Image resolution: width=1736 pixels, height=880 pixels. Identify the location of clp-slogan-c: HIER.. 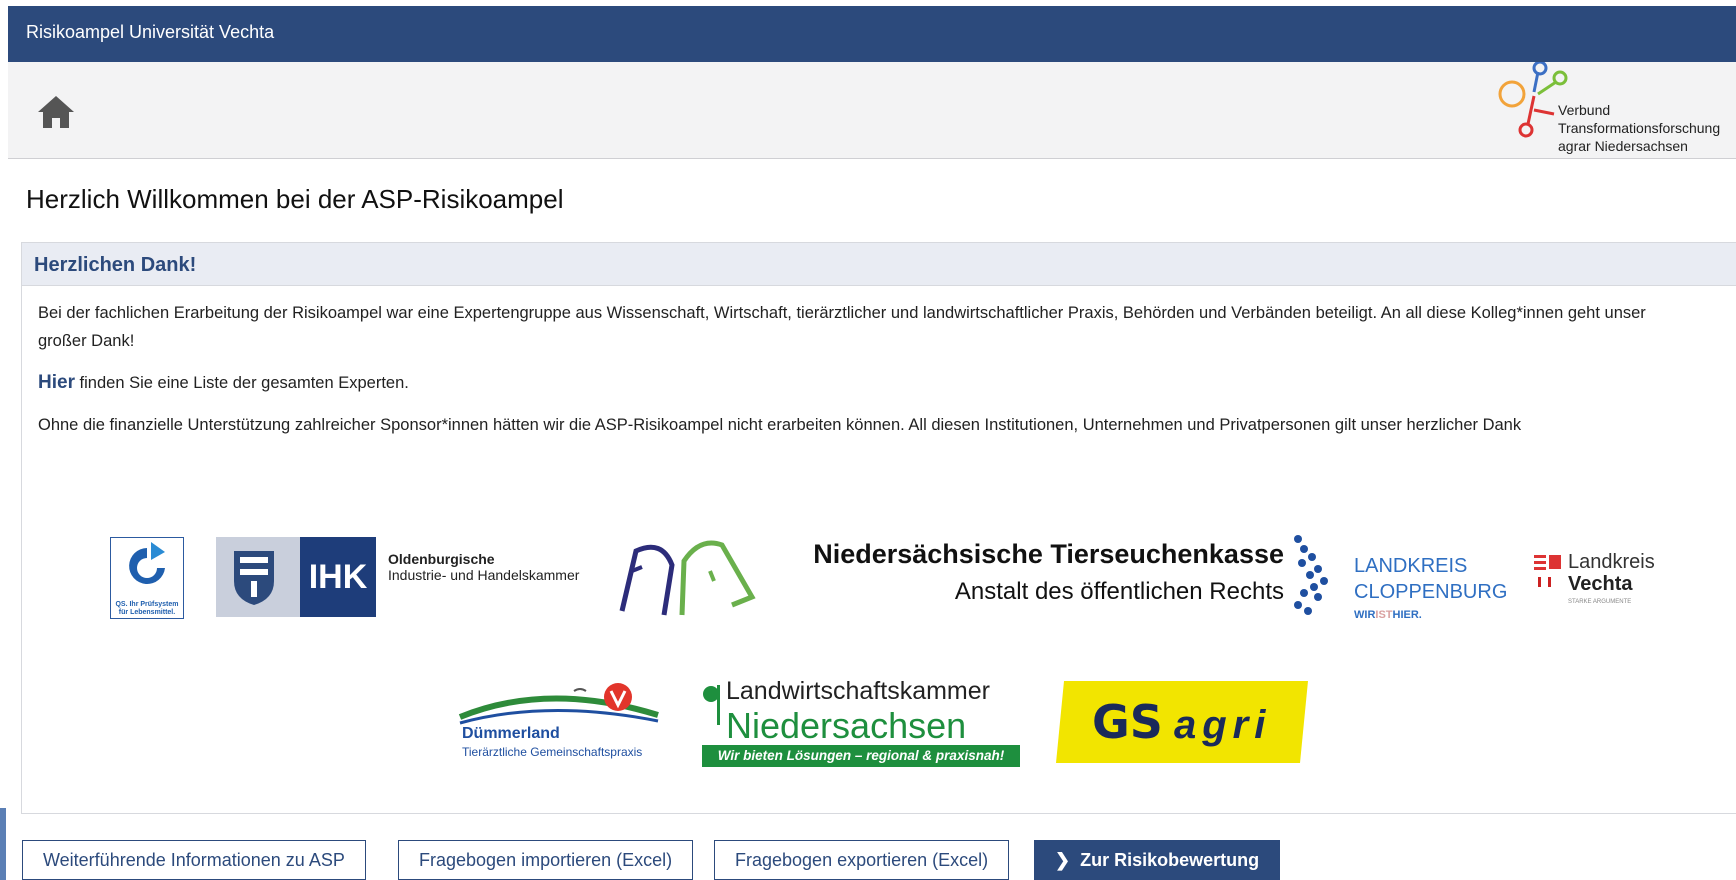
(1407, 615).